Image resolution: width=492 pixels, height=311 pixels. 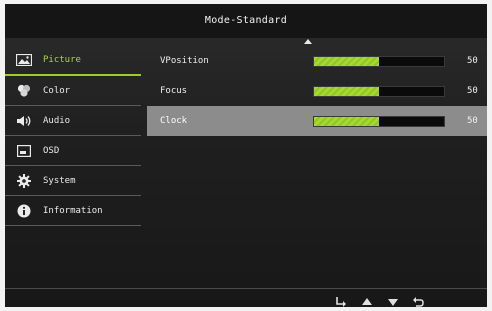 I want to click on sidebar-item-color: Color, so click(x=73, y=91).